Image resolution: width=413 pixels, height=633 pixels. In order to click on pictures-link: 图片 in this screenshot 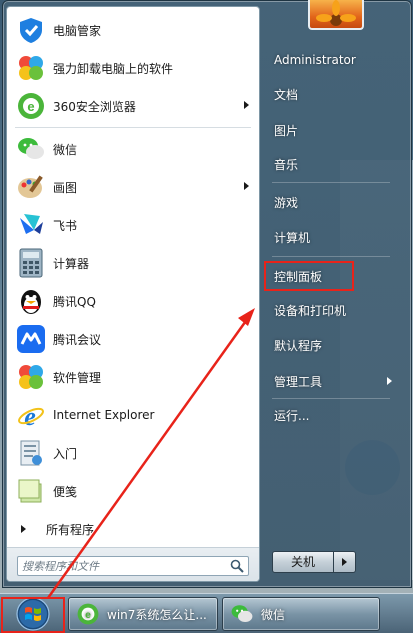, I will do `click(331, 130)`.